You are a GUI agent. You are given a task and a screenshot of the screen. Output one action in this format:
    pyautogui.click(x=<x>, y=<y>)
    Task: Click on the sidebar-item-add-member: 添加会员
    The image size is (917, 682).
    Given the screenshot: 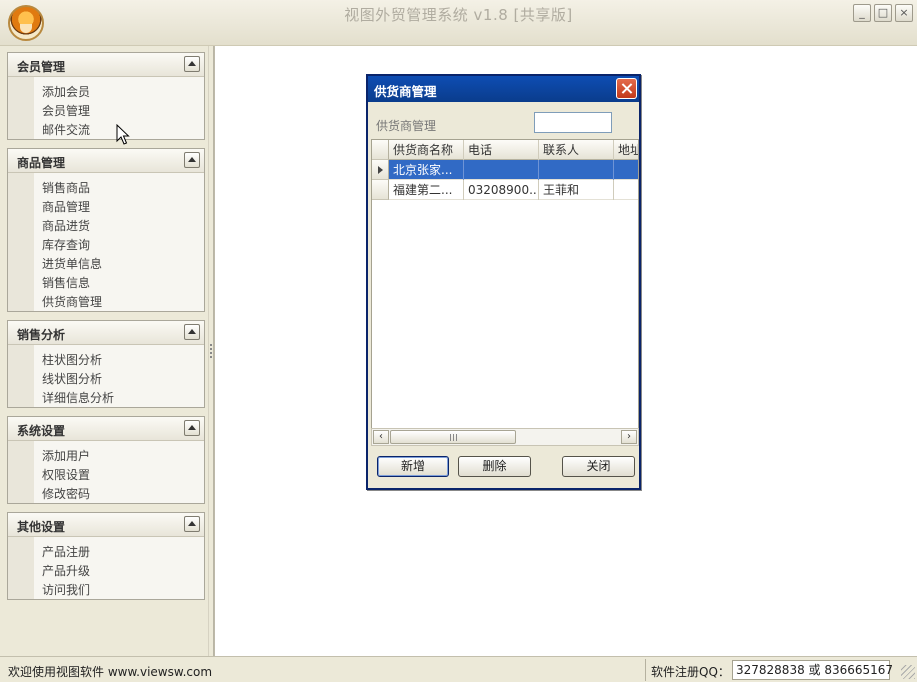 What is the action you would take?
    pyautogui.click(x=106, y=92)
    